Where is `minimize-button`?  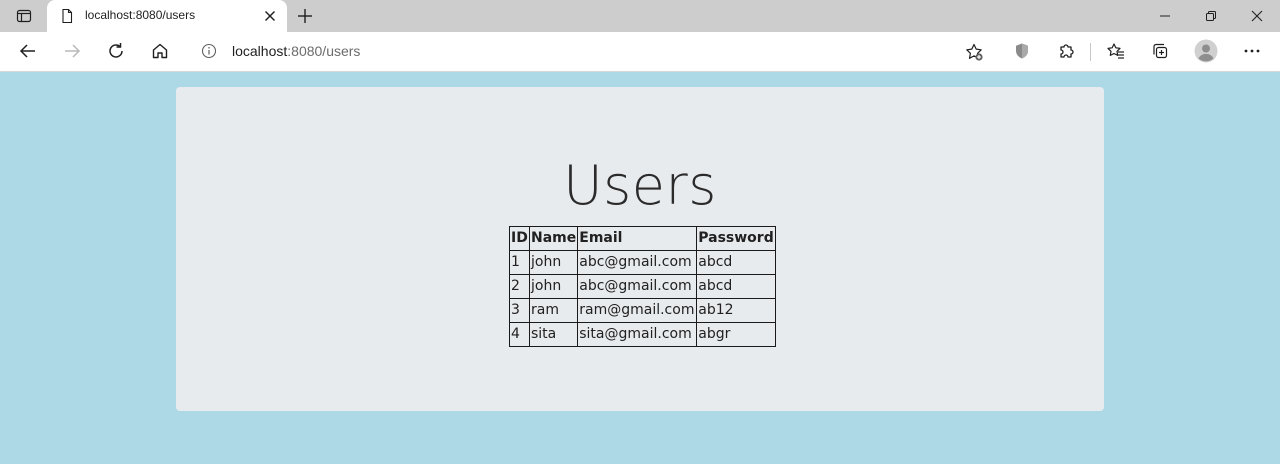 minimize-button is located at coordinates (1165, 16).